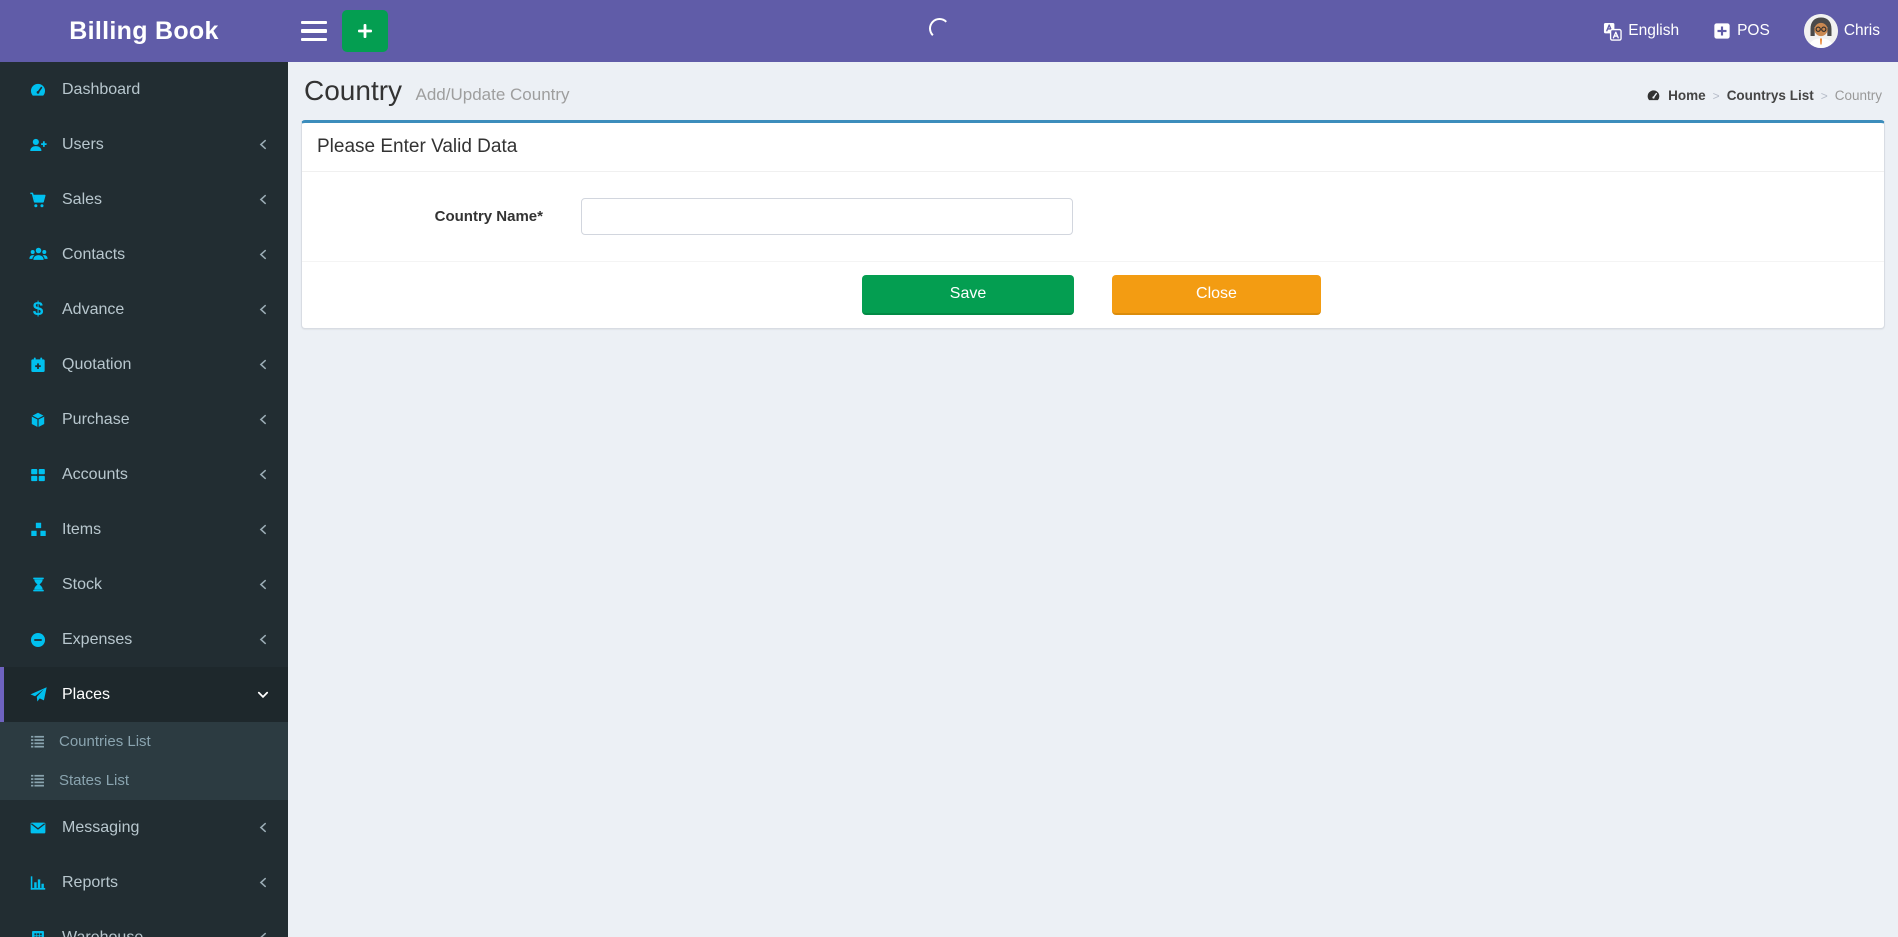 This screenshot has height=937, width=1898. I want to click on sidebar-item-reports: Reports, so click(144, 882).